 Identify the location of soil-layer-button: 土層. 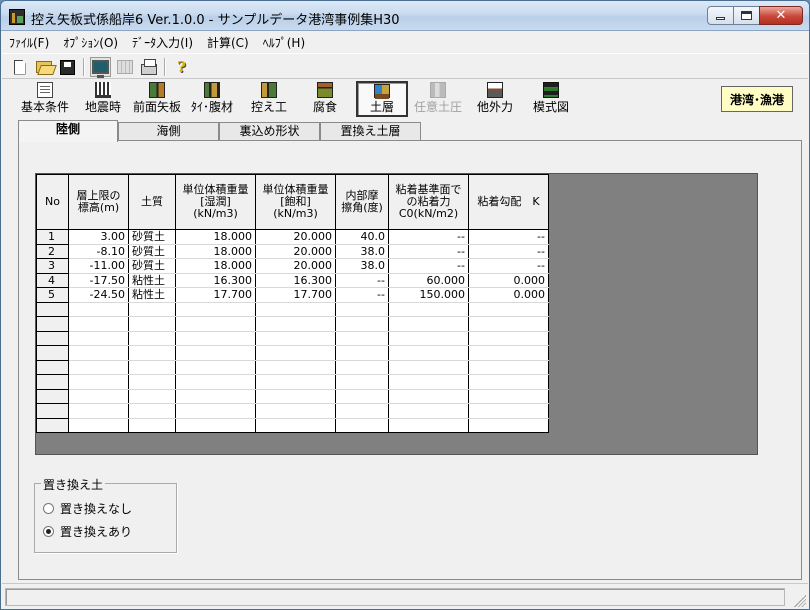
(382, 99).